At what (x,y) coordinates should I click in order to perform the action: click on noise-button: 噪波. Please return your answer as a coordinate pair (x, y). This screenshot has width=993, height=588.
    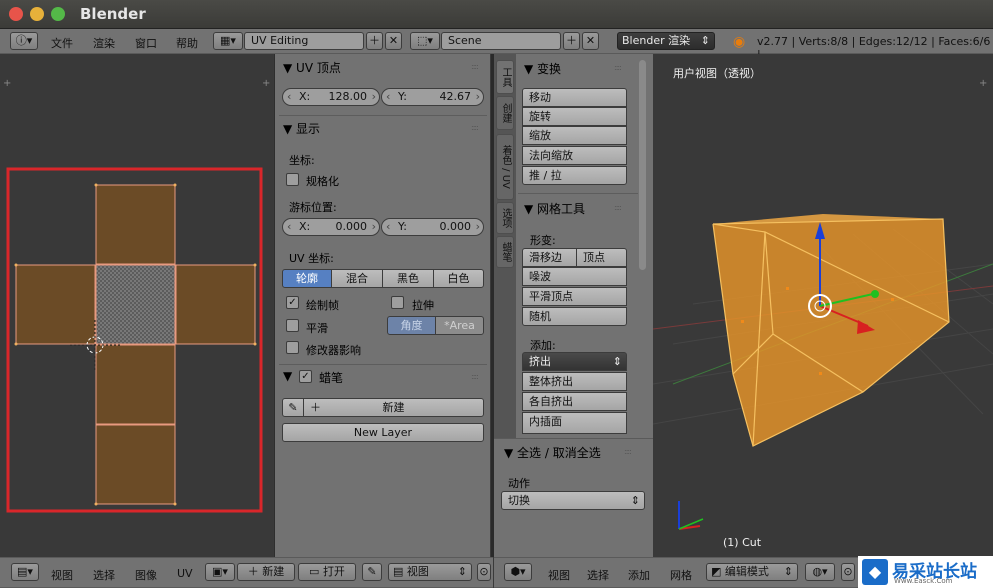
    Looking at the image, I should click on (574, 276).